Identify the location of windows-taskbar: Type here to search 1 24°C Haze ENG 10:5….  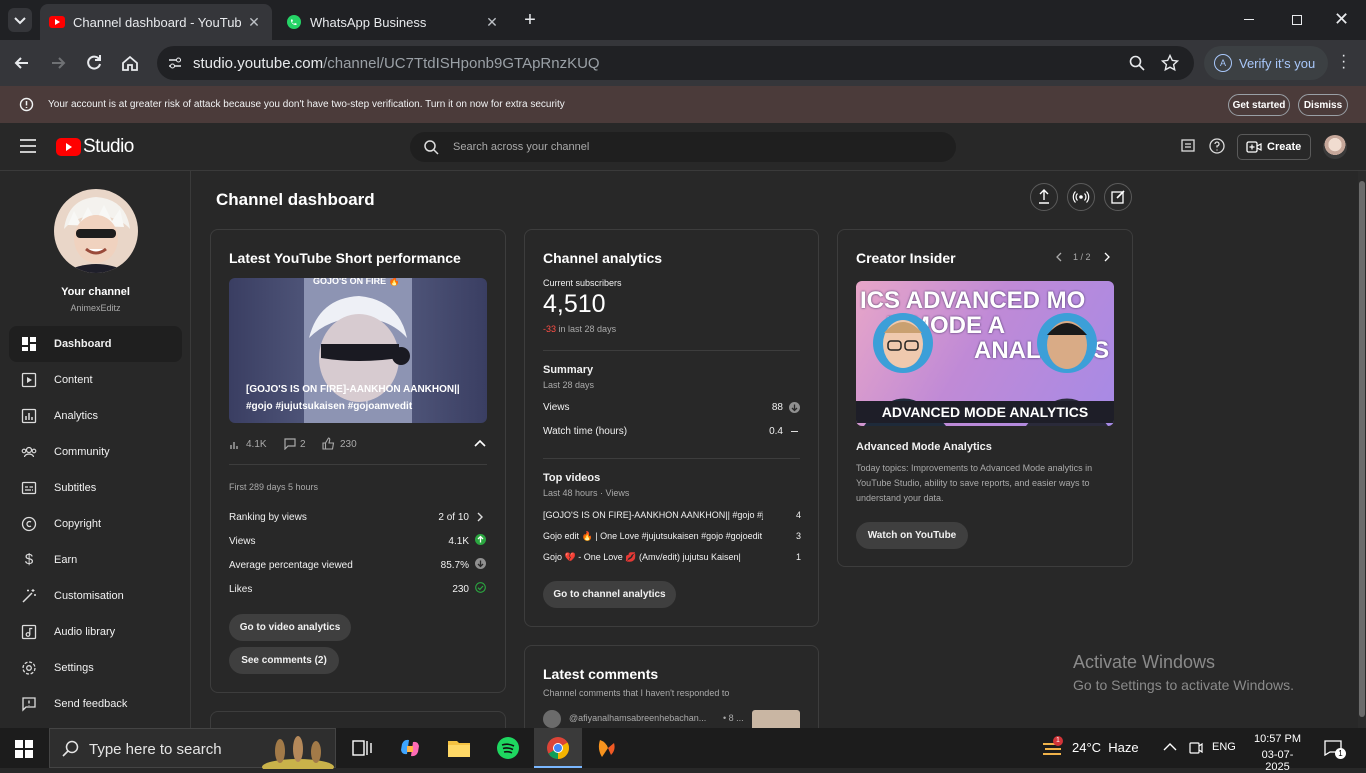
(683, 750).